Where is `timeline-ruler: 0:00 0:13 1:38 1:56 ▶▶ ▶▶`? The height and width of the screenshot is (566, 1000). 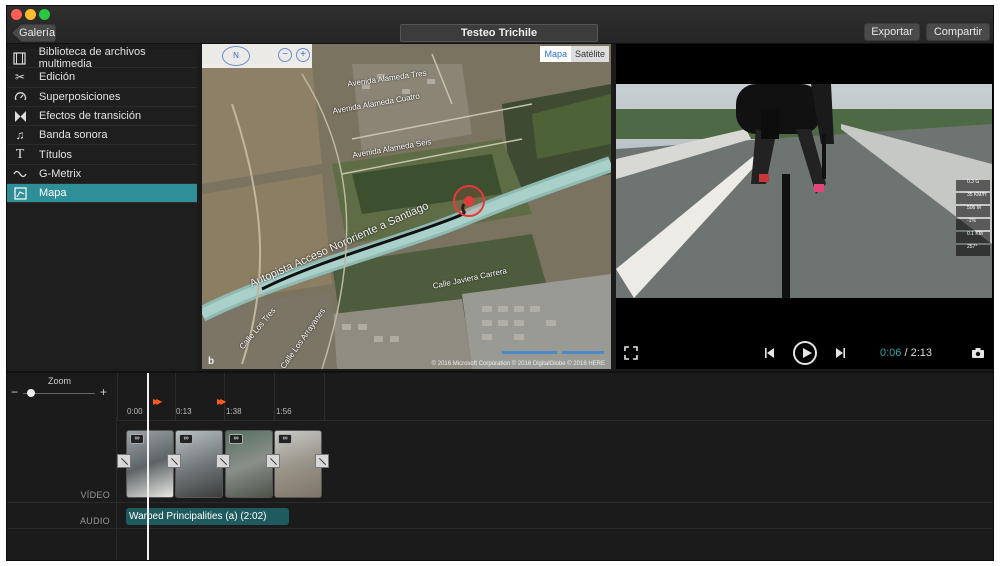 timeline-ruler: 0:00 0:13 1:38 1:56 ▶▶ ▶▶ is located at coordinates (555, 397).